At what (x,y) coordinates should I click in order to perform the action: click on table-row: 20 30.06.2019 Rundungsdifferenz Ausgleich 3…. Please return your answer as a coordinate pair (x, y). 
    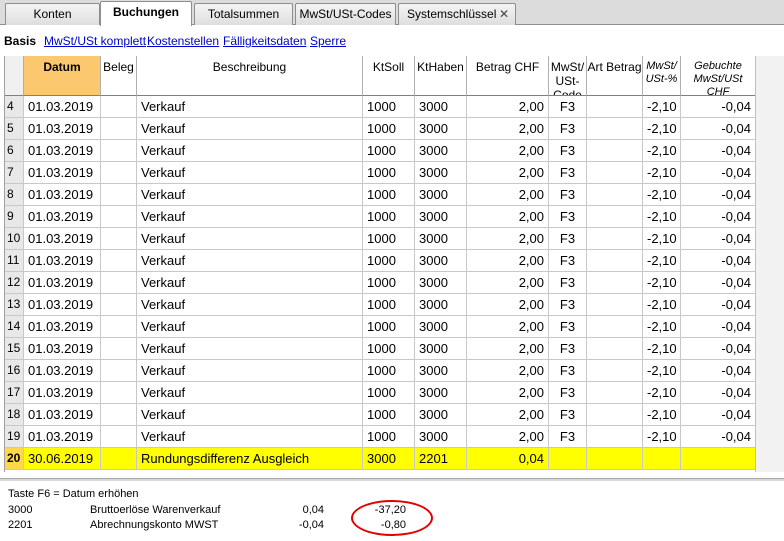
    Looking at the image, I should click on (380, 459).